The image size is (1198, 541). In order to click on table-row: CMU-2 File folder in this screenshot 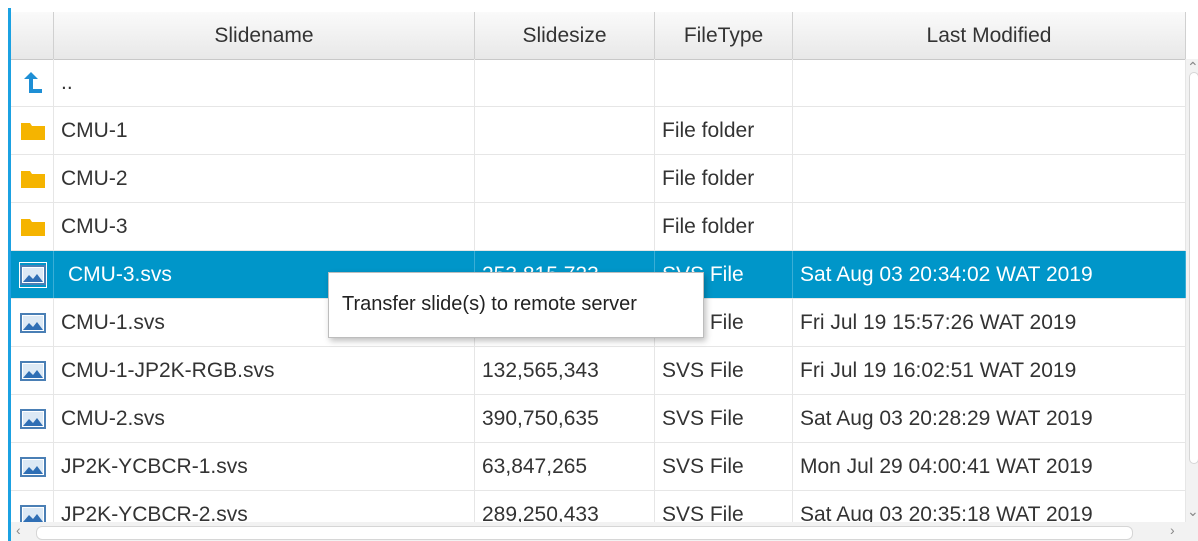, I will do `click(598, 179)`.